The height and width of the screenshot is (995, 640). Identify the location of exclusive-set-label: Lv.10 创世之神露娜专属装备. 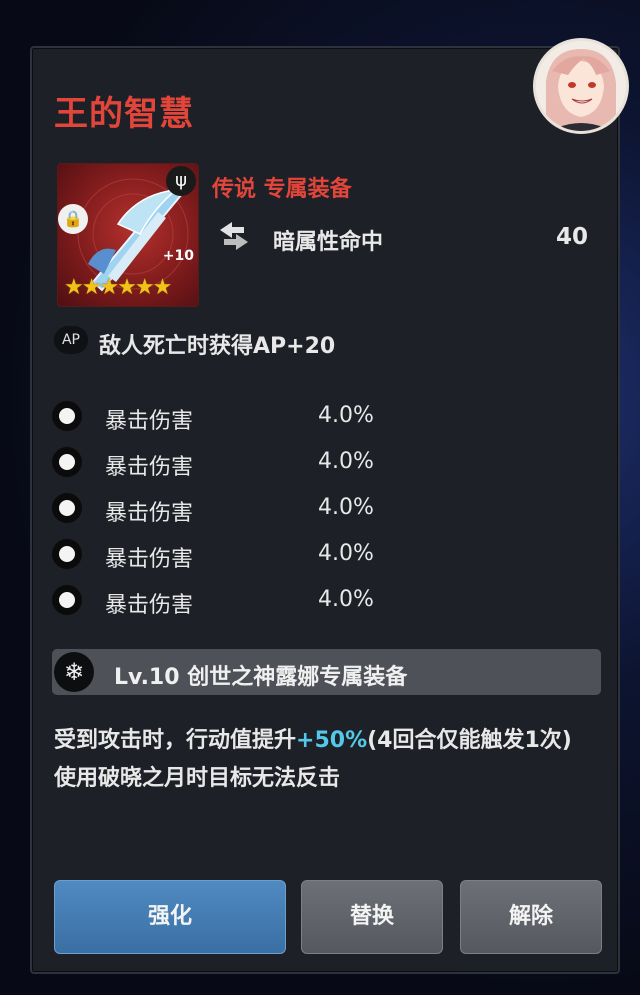
(261, 677).